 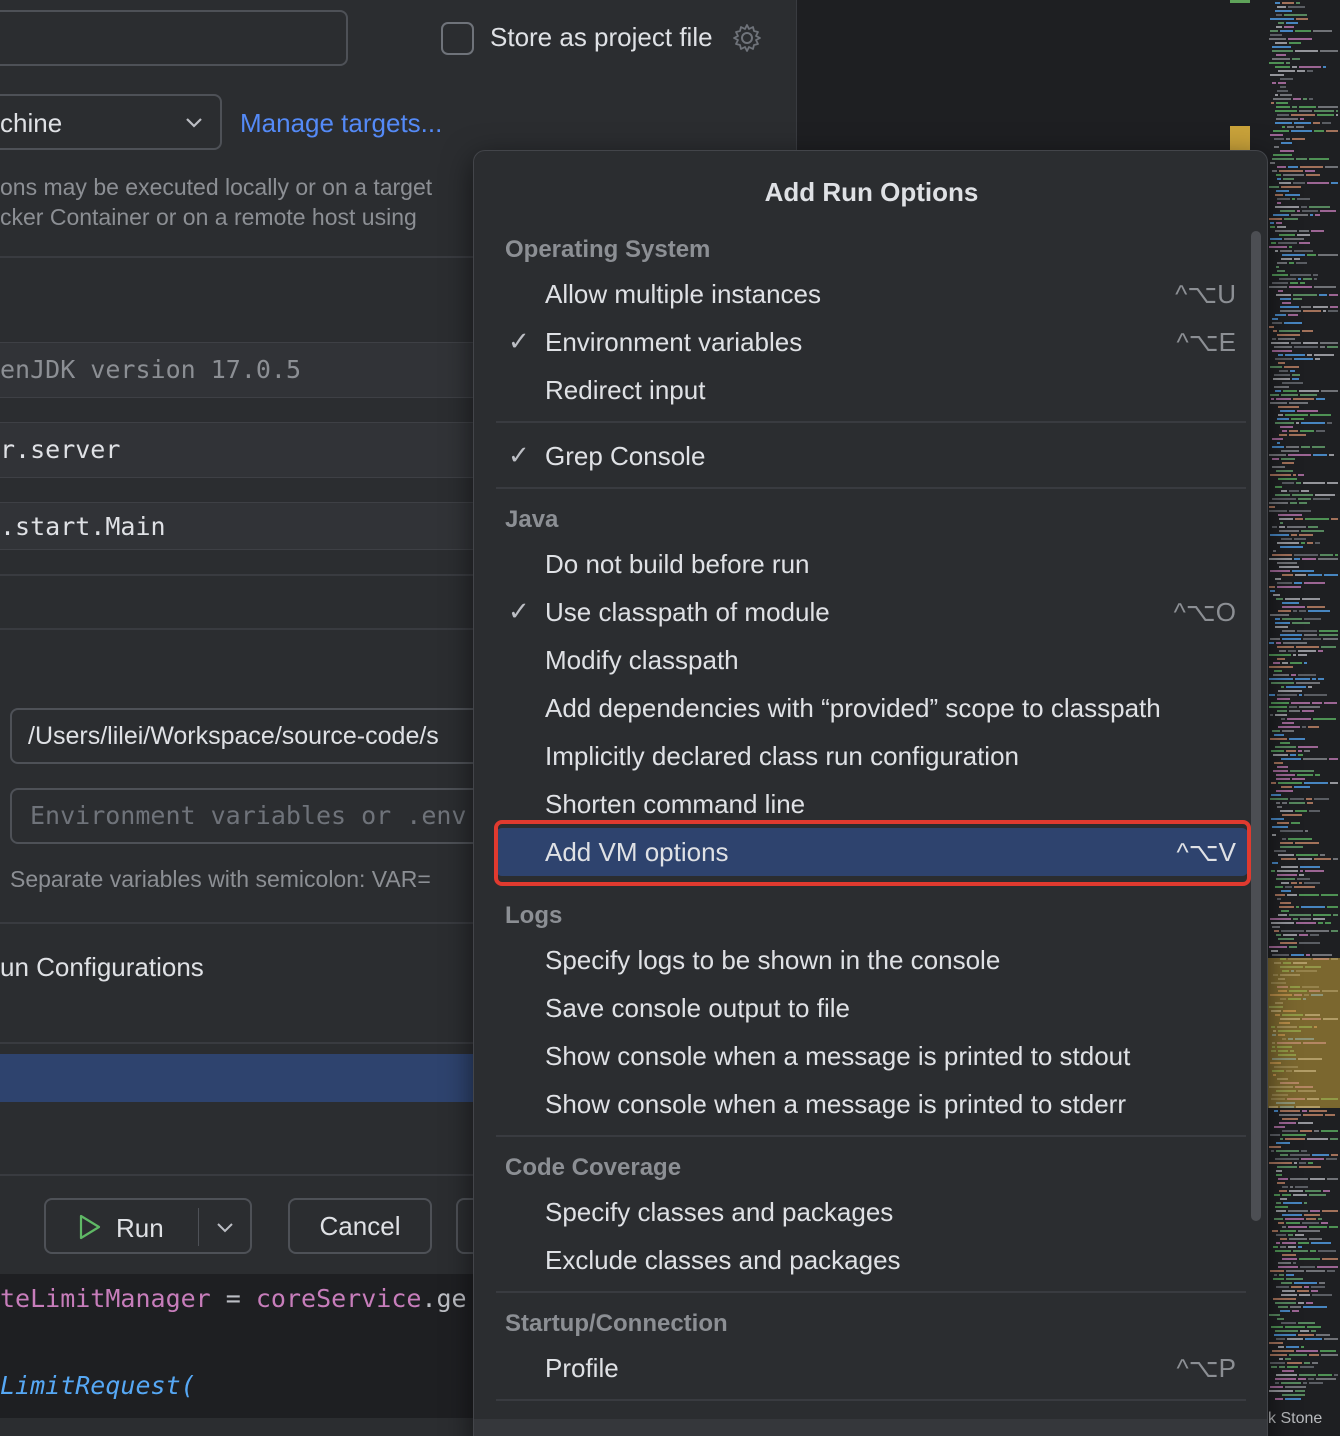 What do you see at coordinates (1240, 138) in the screenshot?
I see `scroll-position-marker` at bounding box center [1240, 138].